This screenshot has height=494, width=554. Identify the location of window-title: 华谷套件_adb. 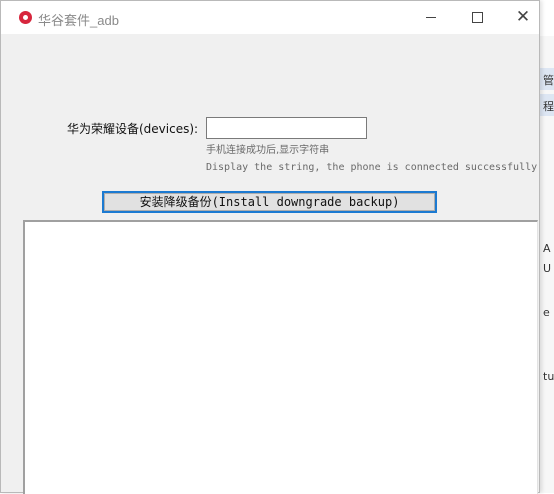
(78, 20).